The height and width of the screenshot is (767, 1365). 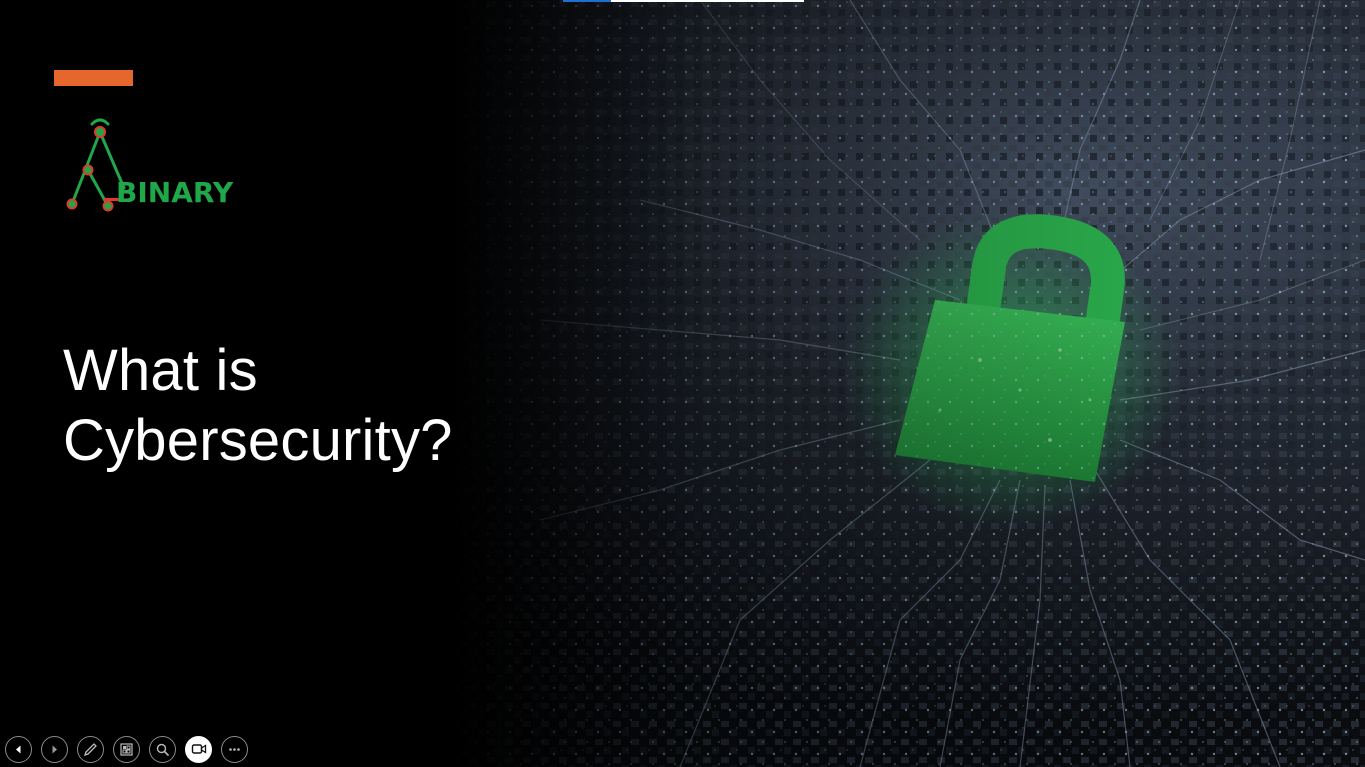 I want to click on top-progress-indicator, so click(x=683, y=1).